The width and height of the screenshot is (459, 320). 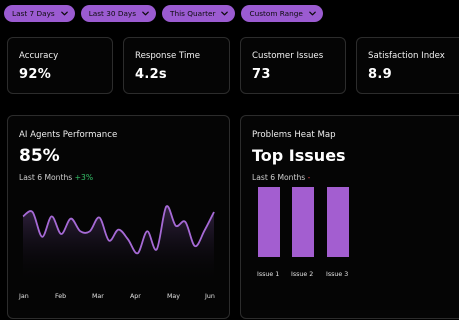 What do you see at coordinates (309, 177) in the screenshot?
I see `change-badge: -` at bounding box center [309, 177].